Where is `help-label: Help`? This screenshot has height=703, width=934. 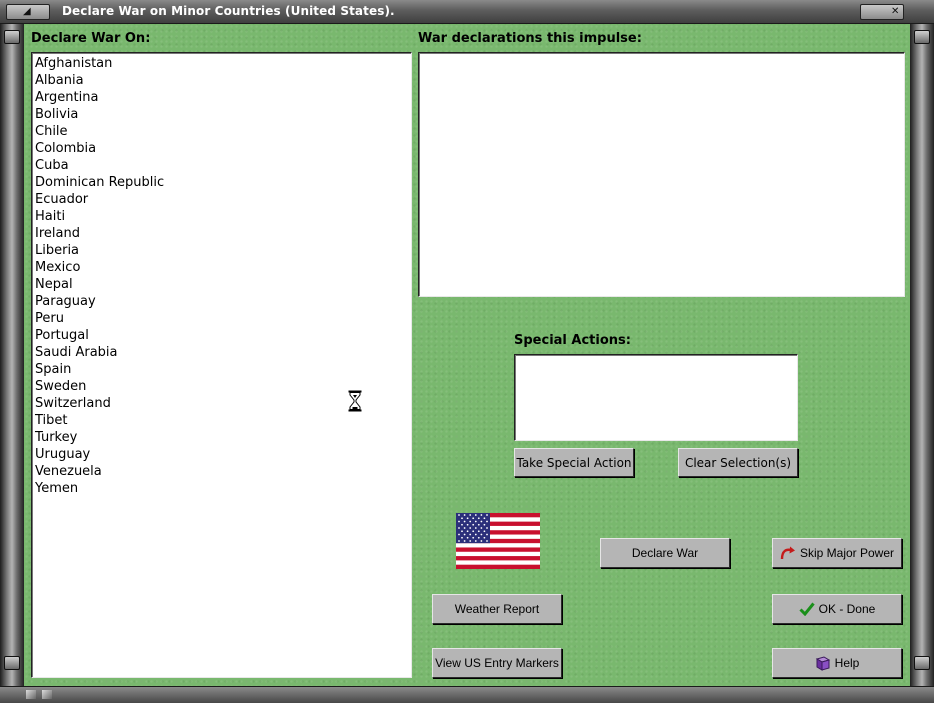 help-label: Help is located at coordinates (847, 663).